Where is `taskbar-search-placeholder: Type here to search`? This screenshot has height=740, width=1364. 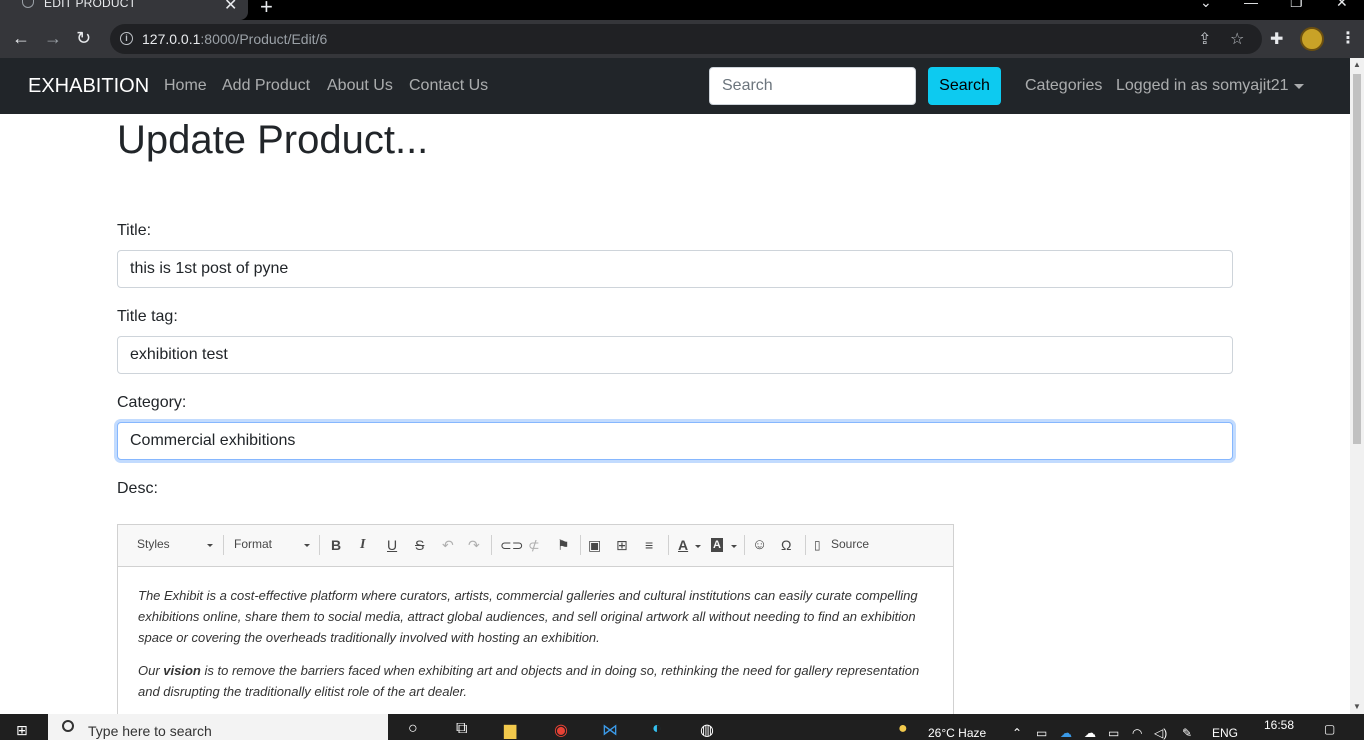 taskbar-search-placeholder: Type here to search is located at coordinates (150, 731).